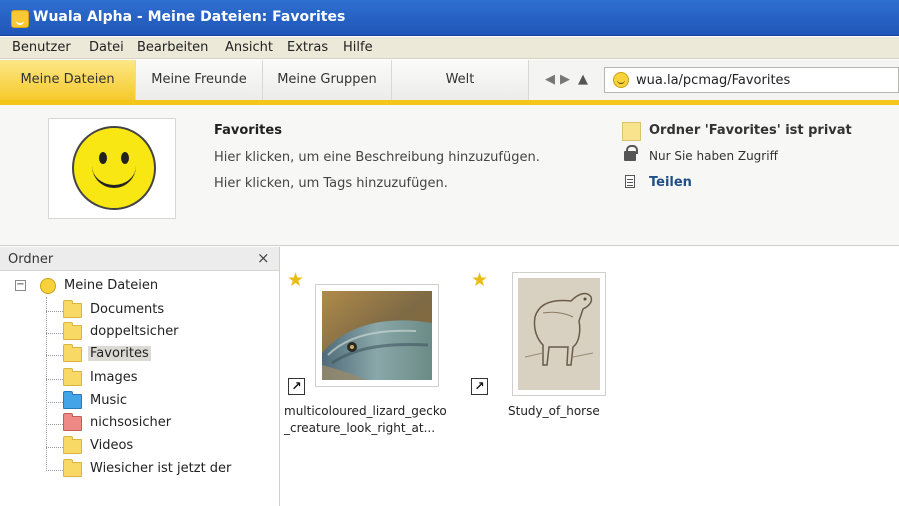 The image size is (899, 506). What do you see at coordinates (161, 447) in the screenshot?
I see `tree-item-videos: Videos` at bounding box center [161, 447].